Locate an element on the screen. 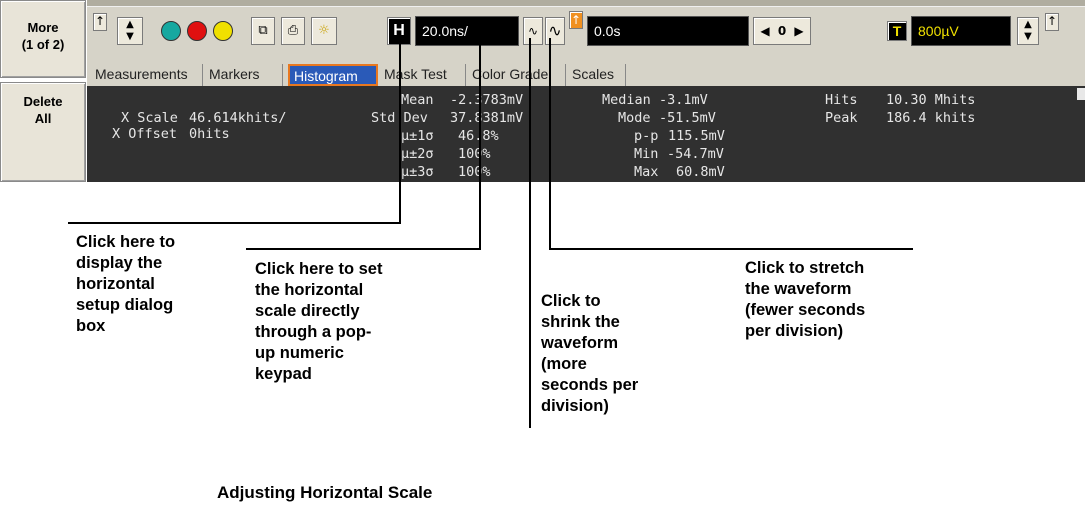  delay-navigator: ◀ 0 ▶ is located at coordinates (782, 31).